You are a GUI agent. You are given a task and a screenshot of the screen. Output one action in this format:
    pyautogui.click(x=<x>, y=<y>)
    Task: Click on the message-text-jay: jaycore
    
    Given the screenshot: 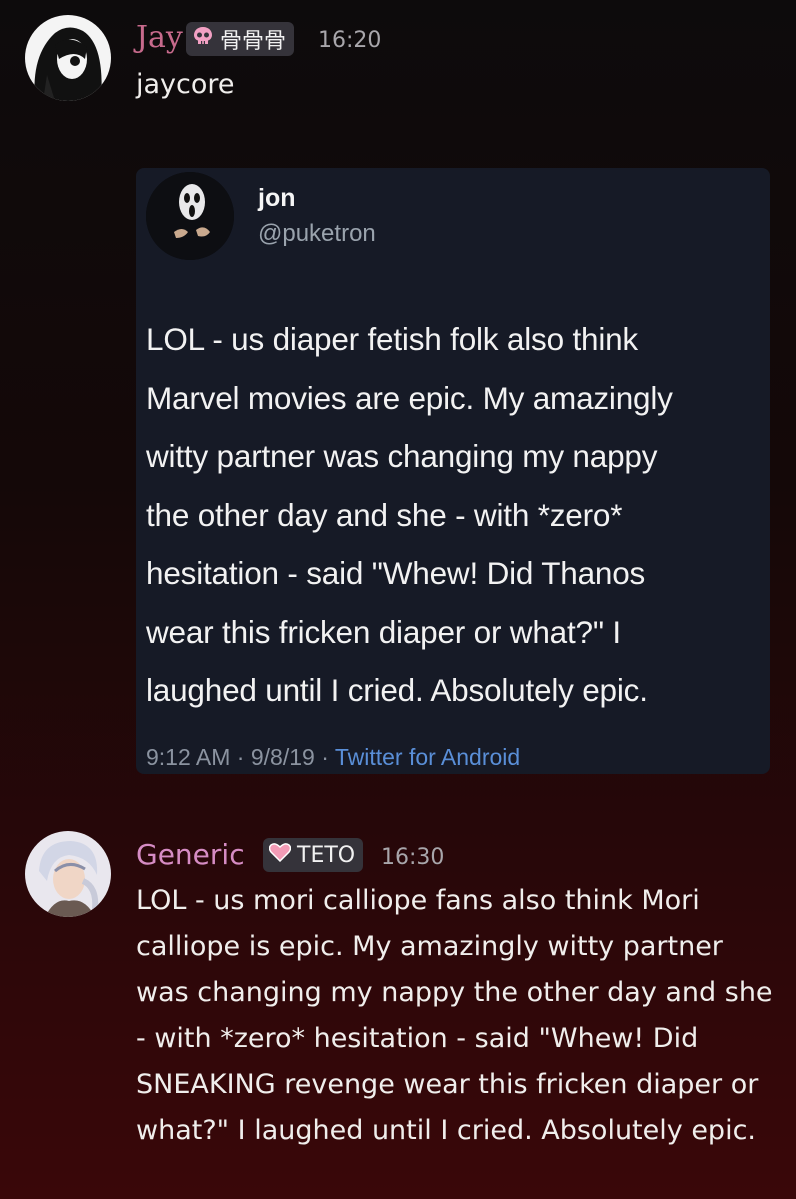 What is the action you would take?
    pyautogui.click(x=185, y=84)
    